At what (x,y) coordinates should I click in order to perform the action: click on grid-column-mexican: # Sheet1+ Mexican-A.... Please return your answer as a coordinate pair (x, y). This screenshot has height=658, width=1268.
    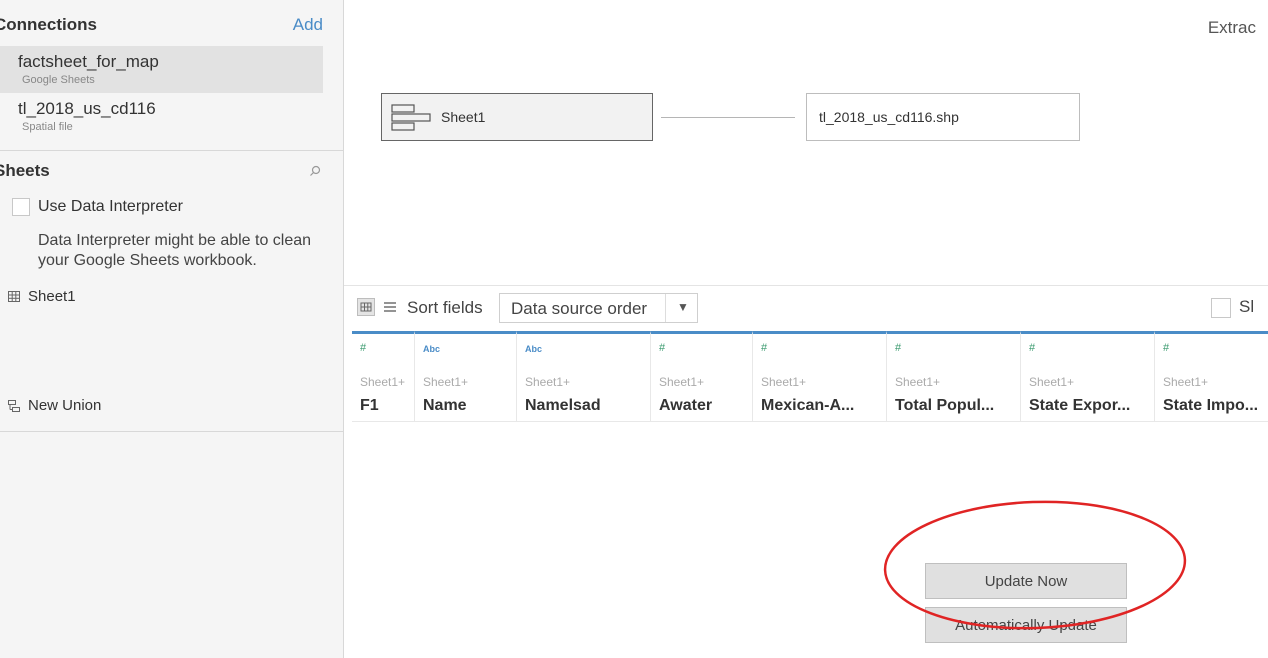
    Looking at the image, I should click on (819, 376).